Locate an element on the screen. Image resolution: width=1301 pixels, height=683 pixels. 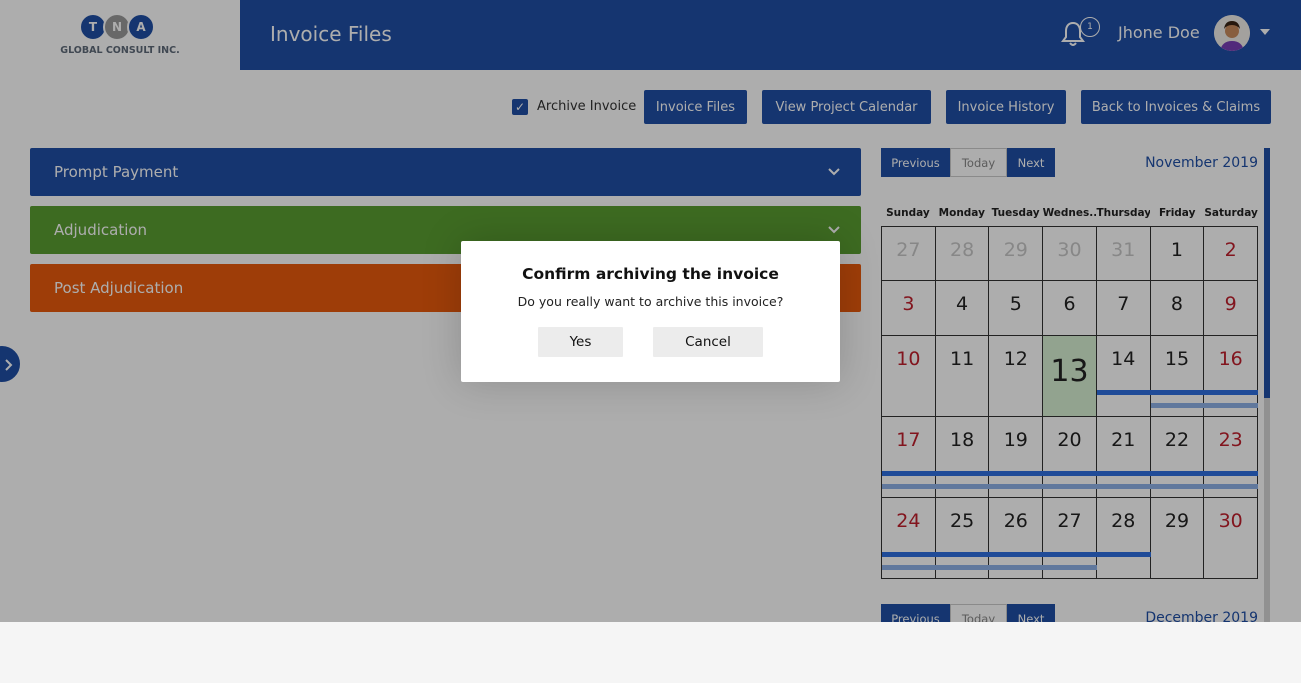
yes-button: Yes is located at coordinates (580, 342).